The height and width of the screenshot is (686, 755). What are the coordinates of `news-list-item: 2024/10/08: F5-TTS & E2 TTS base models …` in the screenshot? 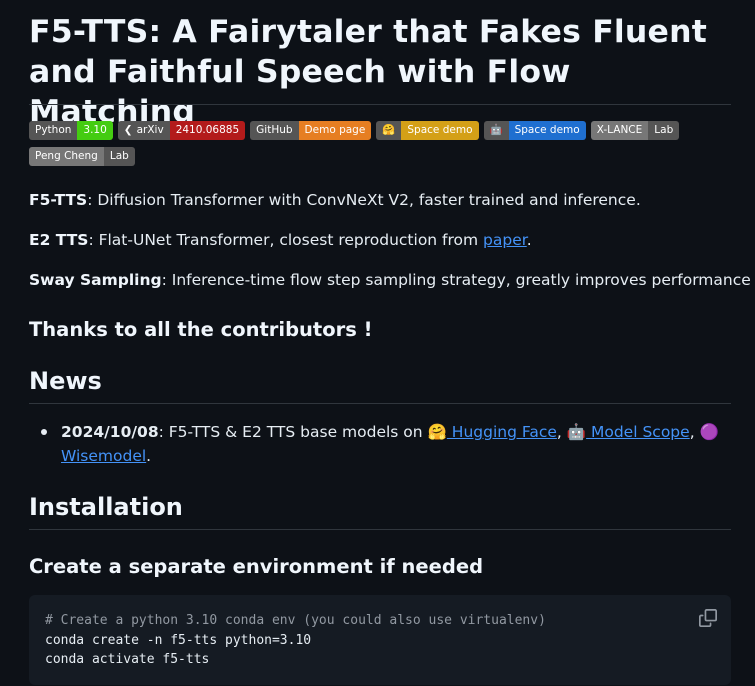 It's located at (386, 444).